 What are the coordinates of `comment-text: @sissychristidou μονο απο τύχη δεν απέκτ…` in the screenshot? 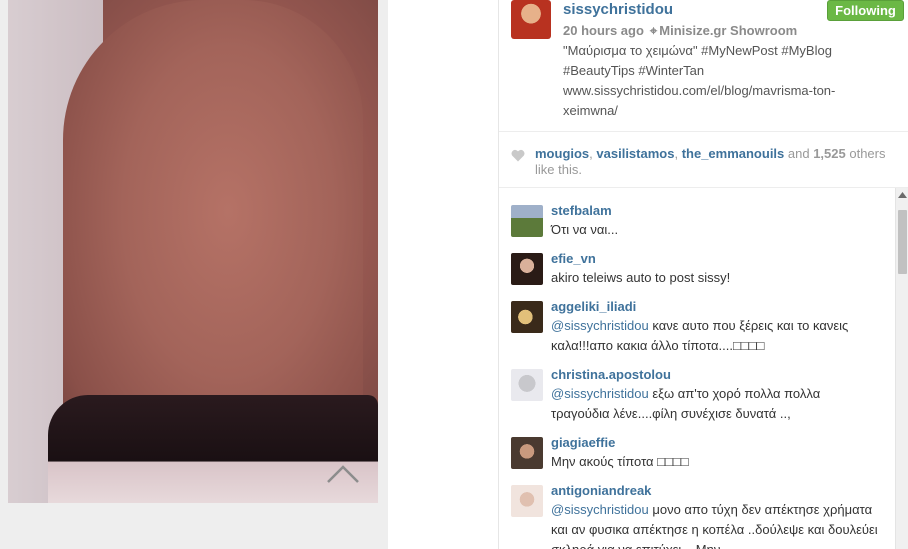 It's located at (715, 524).